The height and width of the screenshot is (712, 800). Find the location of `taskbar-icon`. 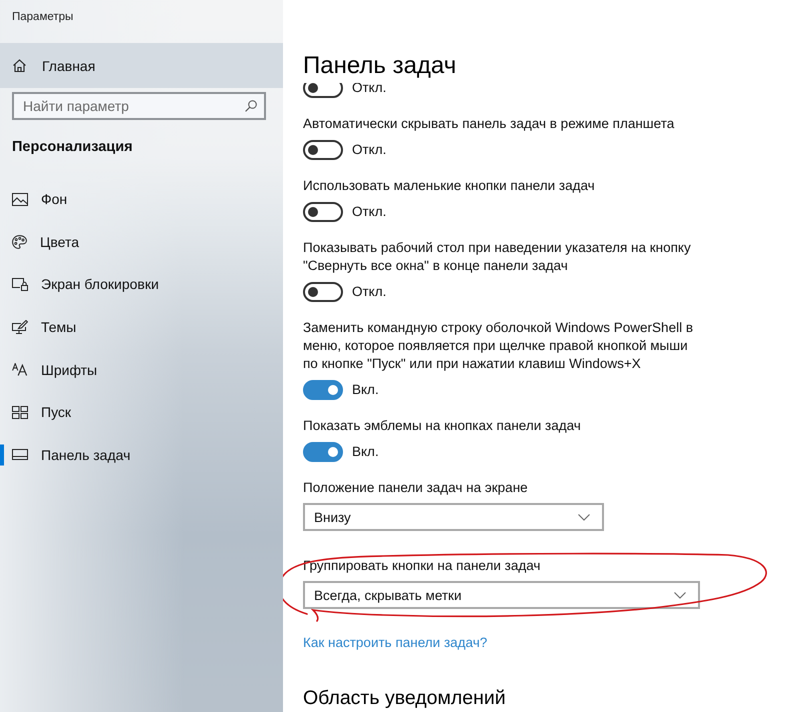

taskbar-icon is located at coordinates (20, 454).